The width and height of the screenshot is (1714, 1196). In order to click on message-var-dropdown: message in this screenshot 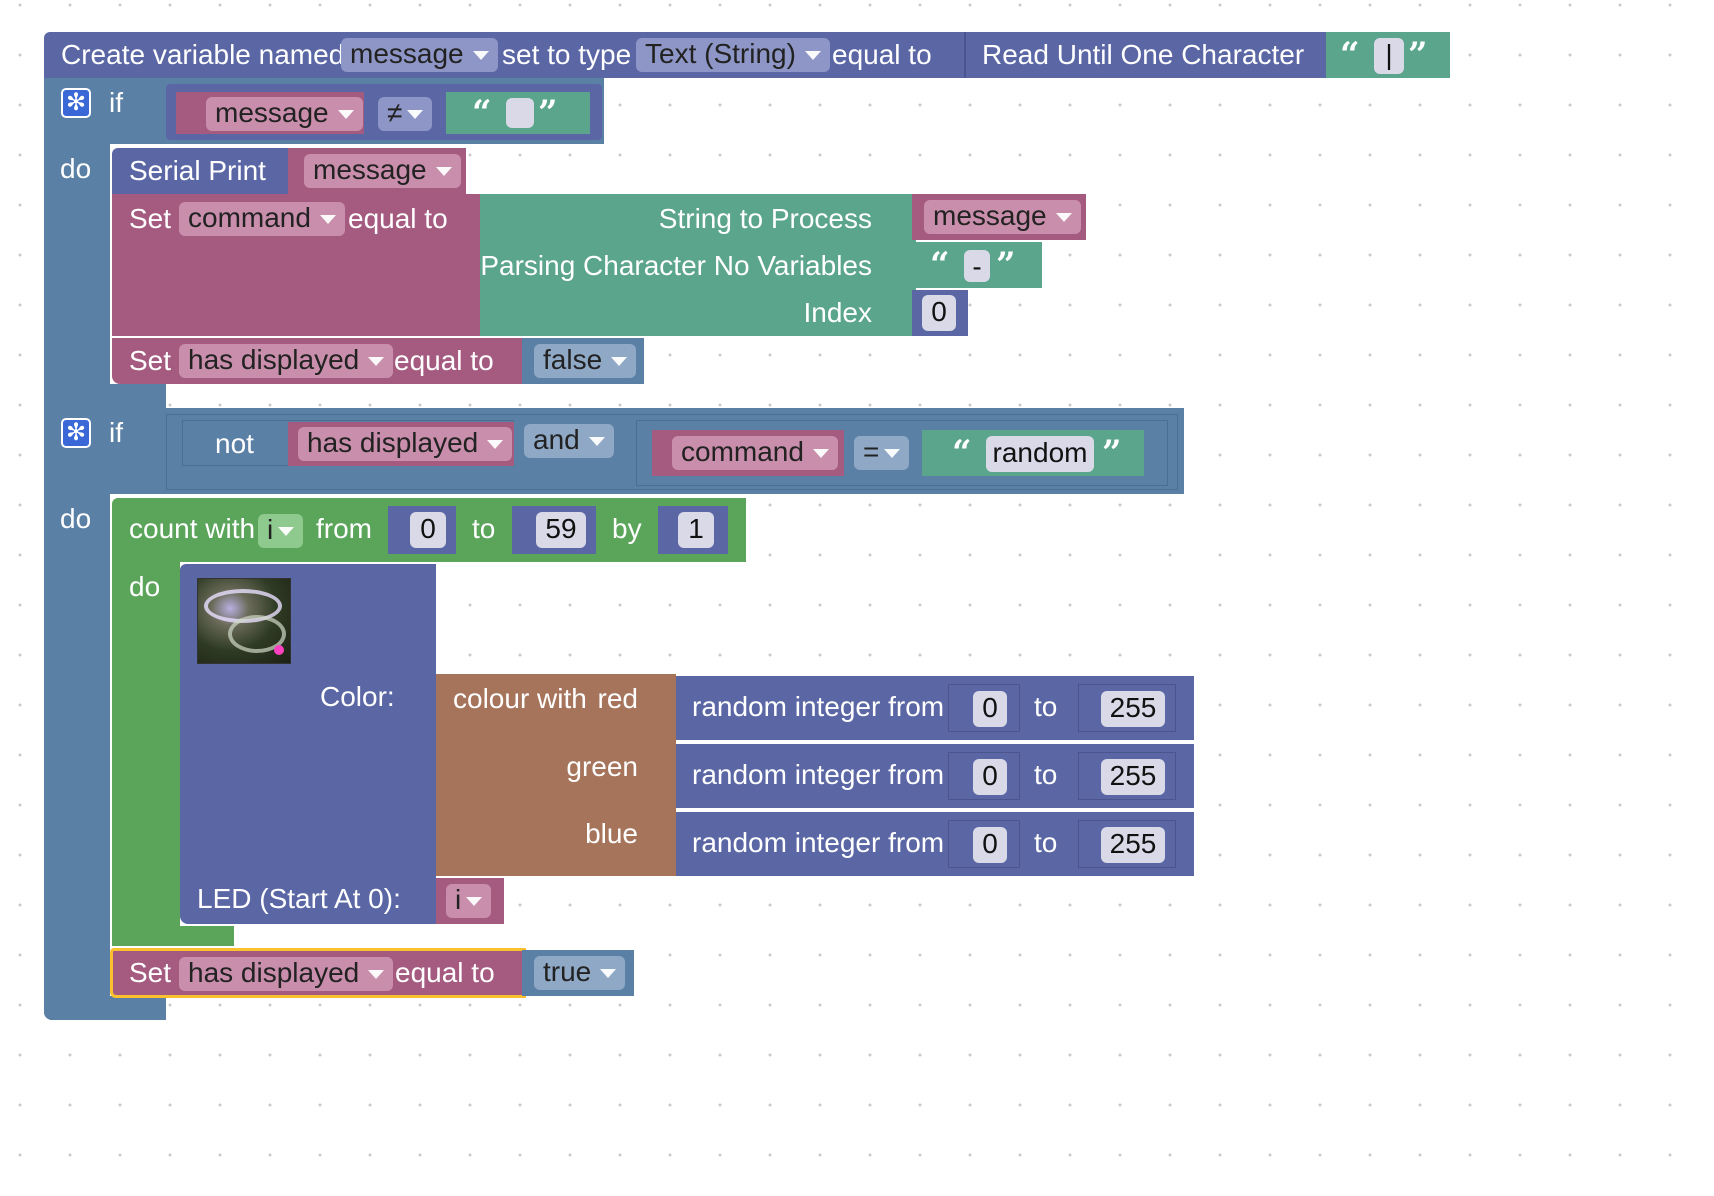, I will do `click(284, 114)`.